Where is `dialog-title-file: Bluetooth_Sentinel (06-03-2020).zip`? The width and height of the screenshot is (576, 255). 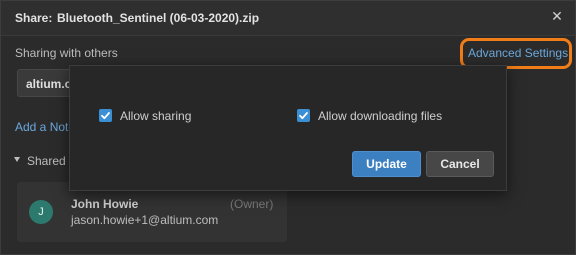 dialog-title-file: Bluetooth_Sentinel (06-03-2020).zip is located at coordinates (158, 18).